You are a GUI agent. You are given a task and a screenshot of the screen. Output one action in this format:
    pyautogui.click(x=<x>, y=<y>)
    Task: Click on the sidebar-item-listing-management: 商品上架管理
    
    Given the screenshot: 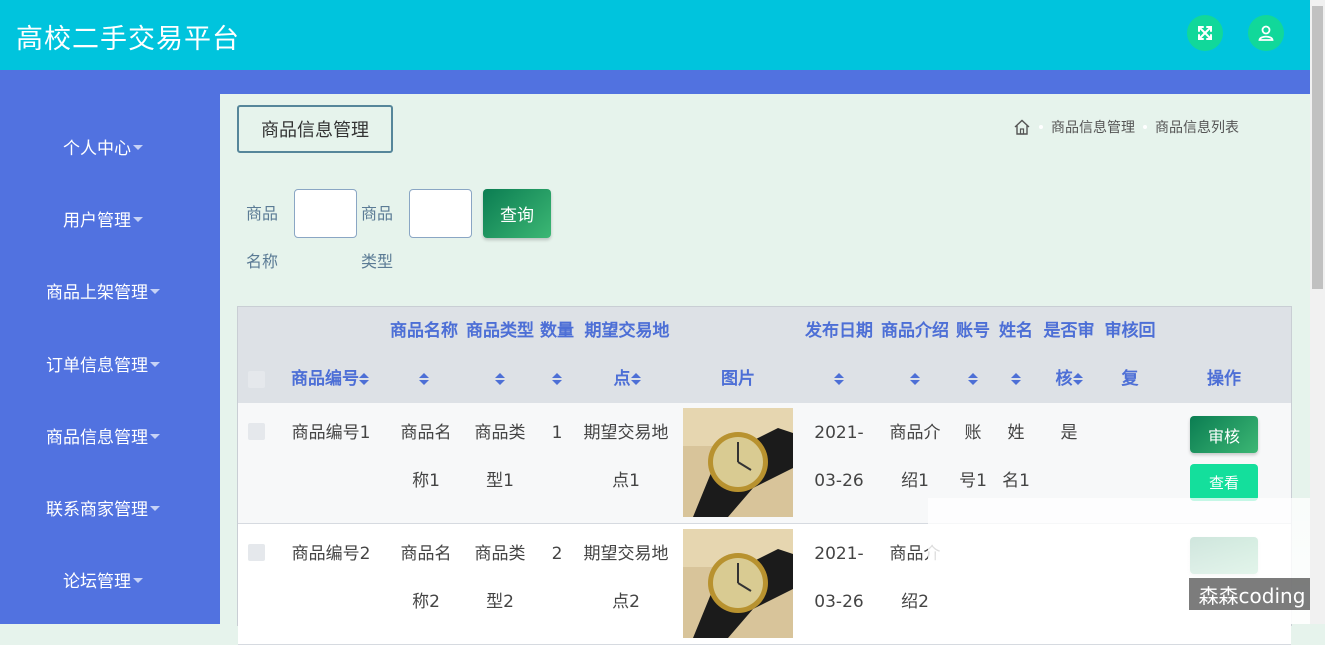 What is the action you would take?
    pyautogui.click(x=103, y=290)
    